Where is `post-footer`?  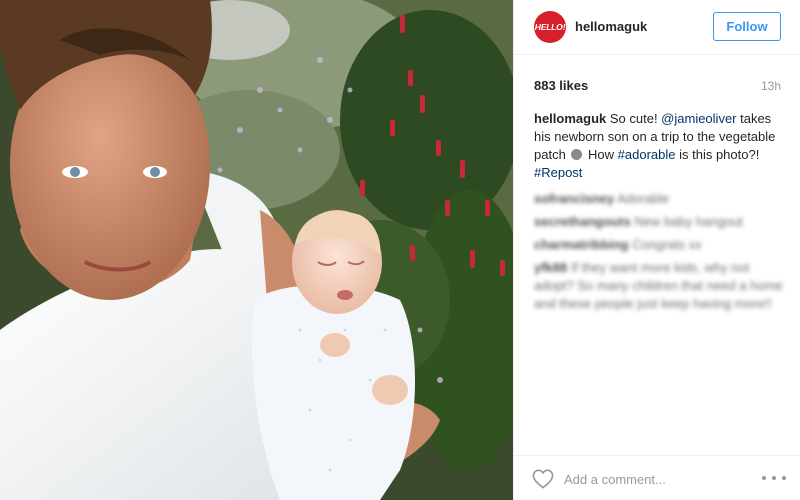 post-footer is located at coordinates (657, 477).